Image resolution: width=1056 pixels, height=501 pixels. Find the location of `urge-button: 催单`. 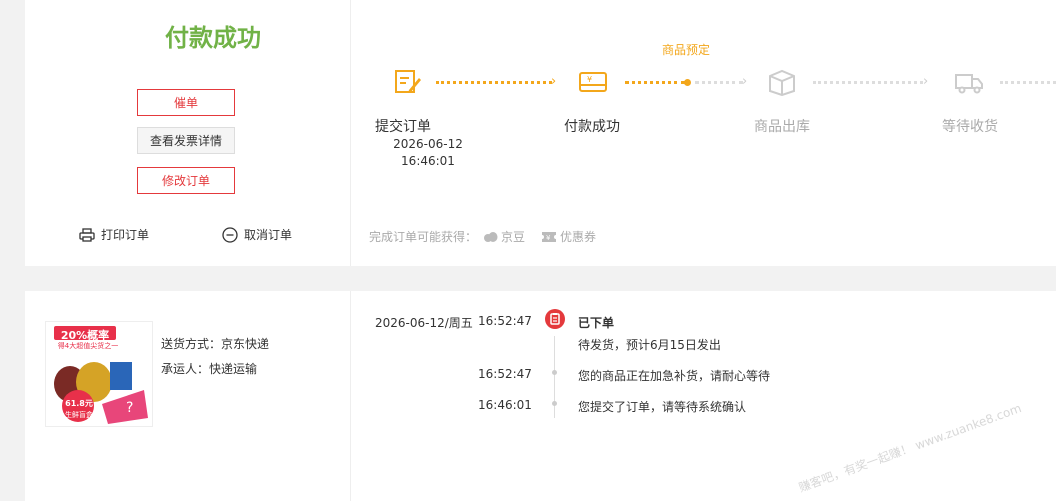

urge-button: 催单 is located at coordinates (186, 102).